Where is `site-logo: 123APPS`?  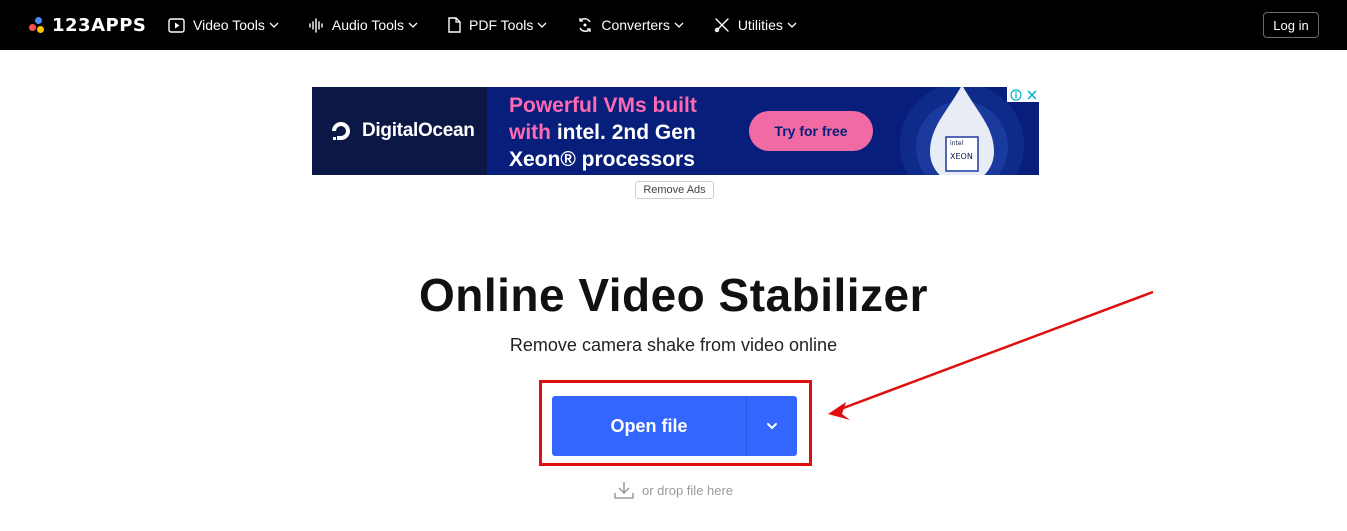
site-logo: 123APPS is located at coordinates (87, 25).